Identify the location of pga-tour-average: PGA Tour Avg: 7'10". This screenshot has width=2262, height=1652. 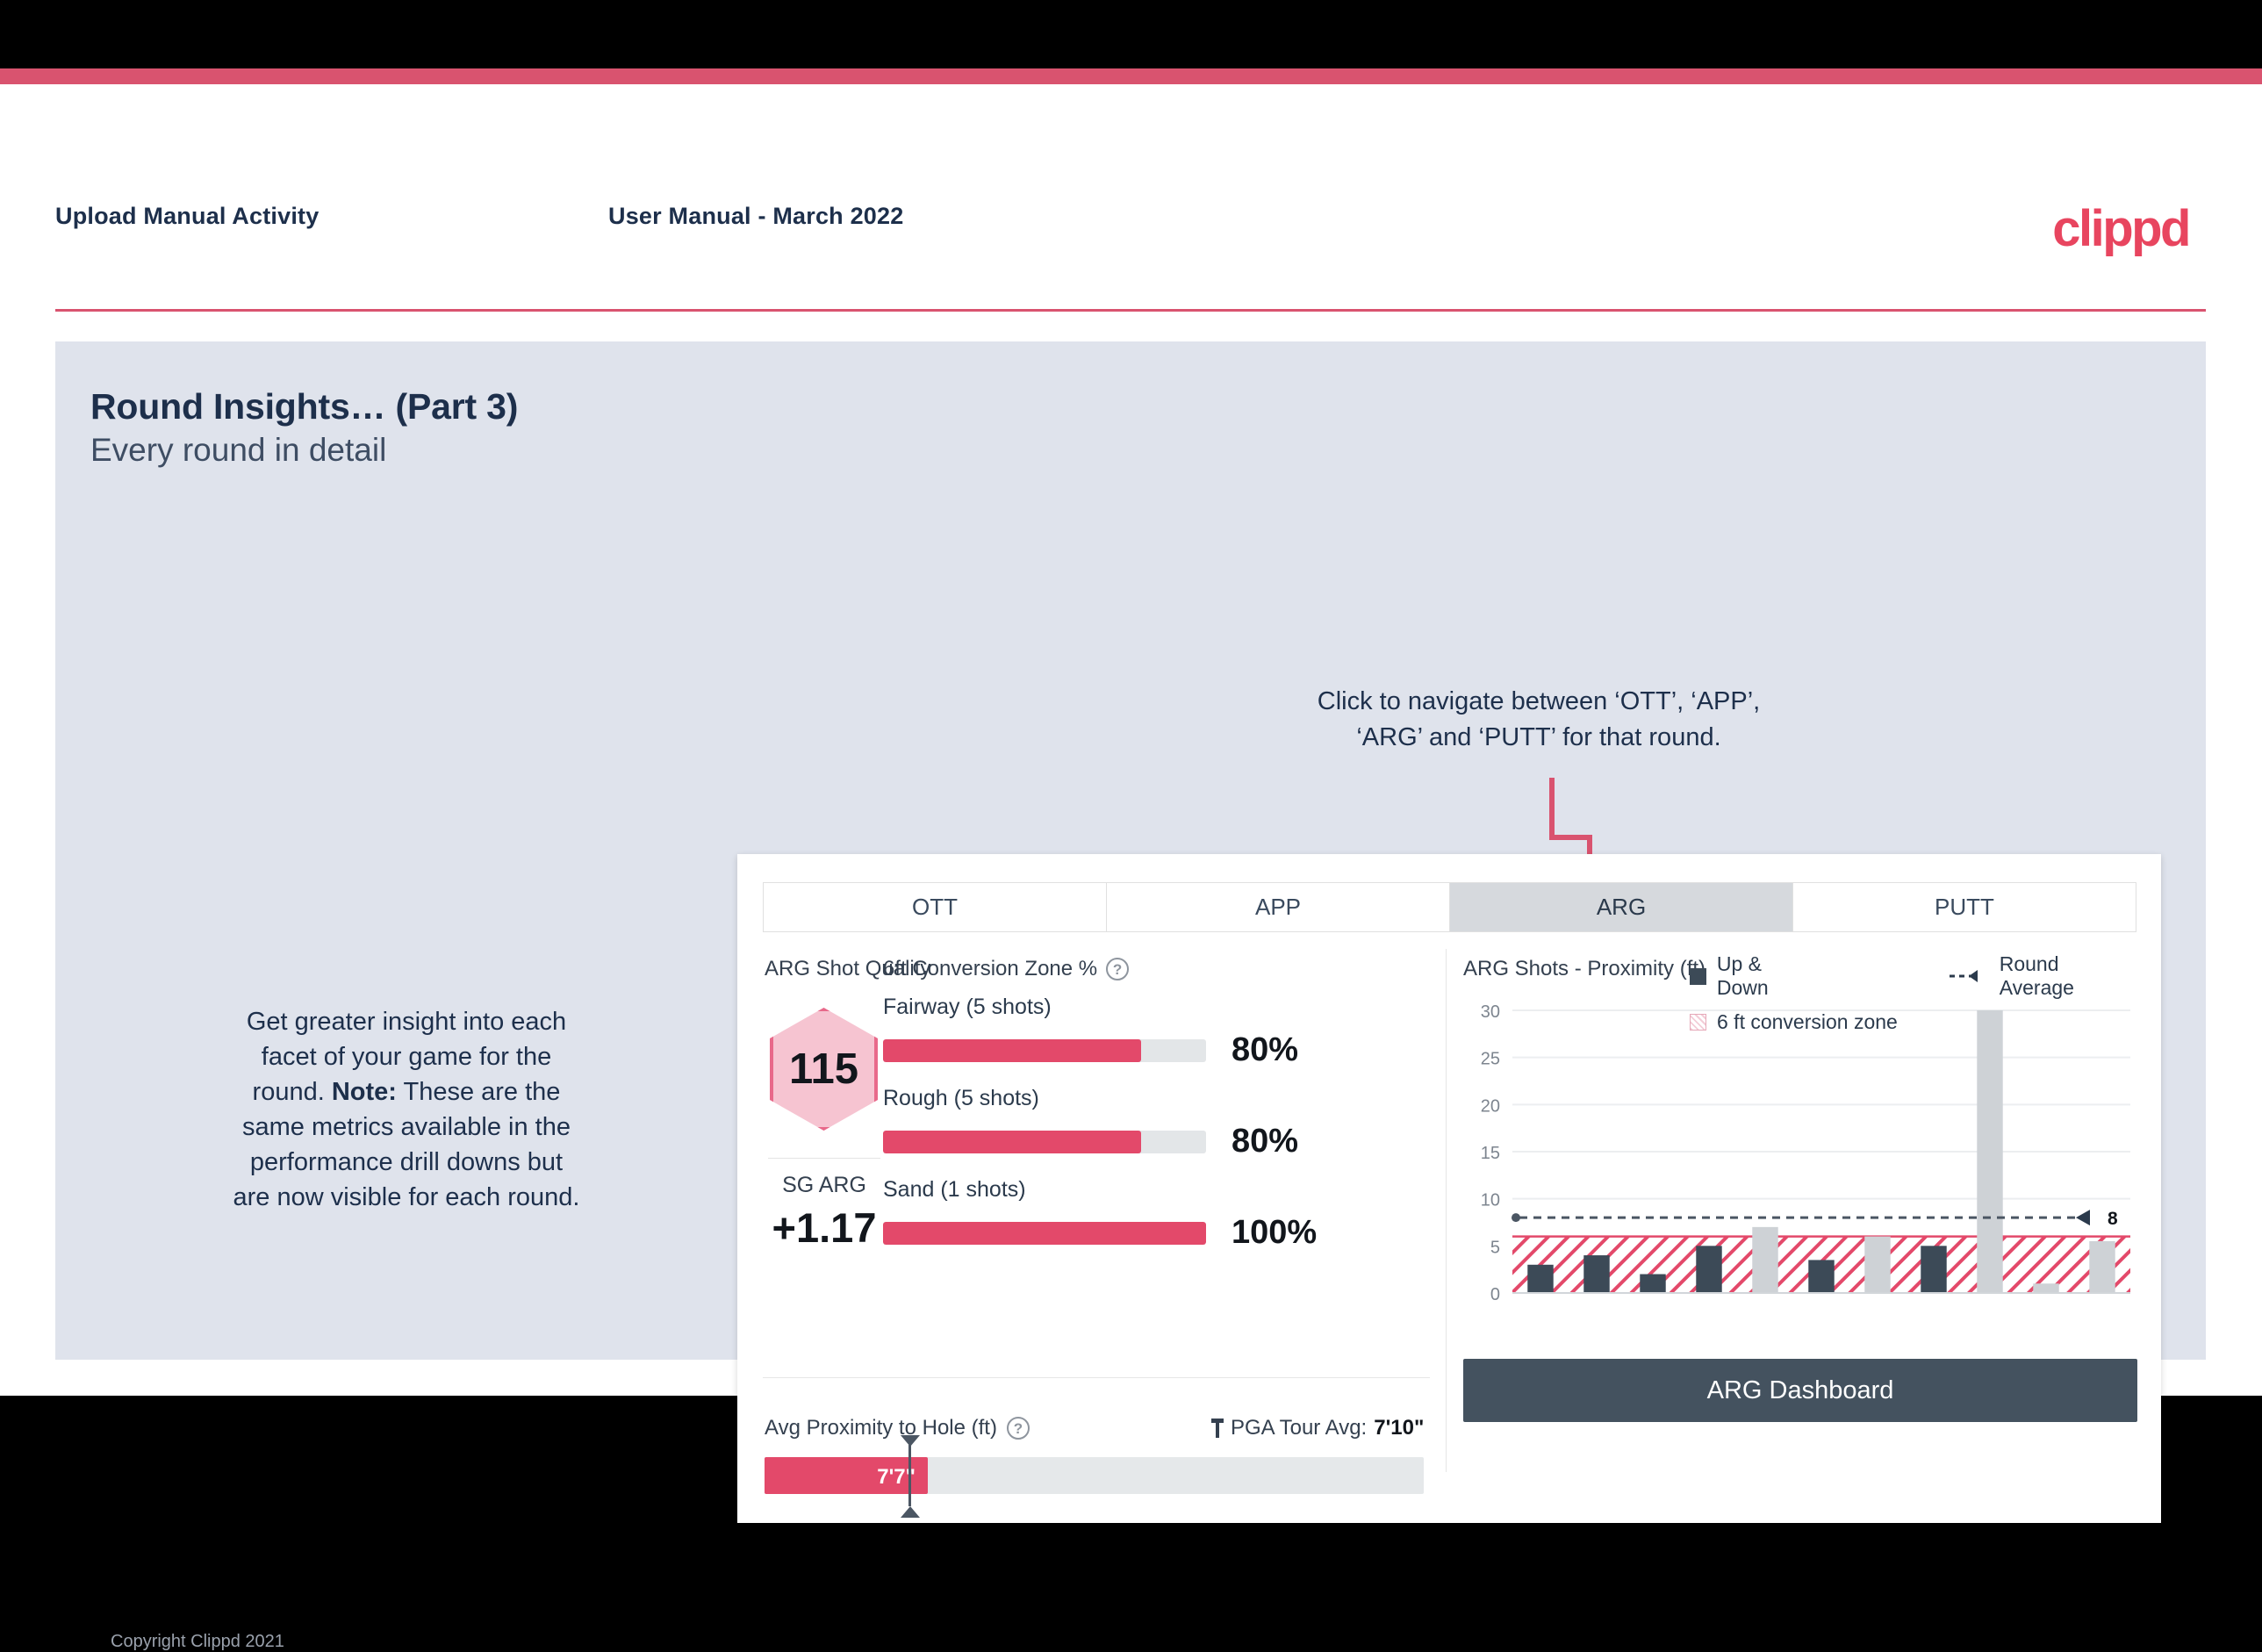
(1317, 1428).